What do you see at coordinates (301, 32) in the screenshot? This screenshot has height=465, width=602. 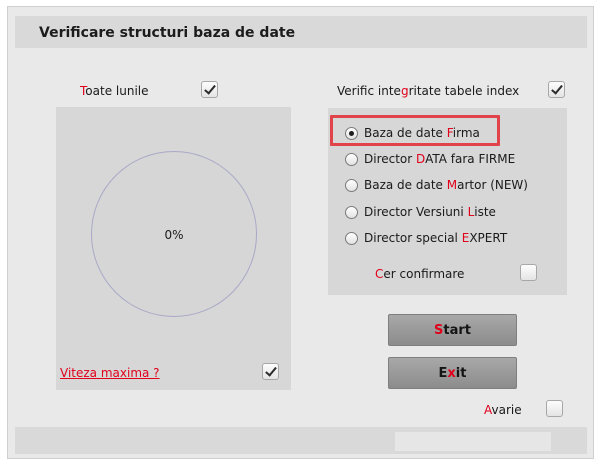 I see `dialog-header: Verificare structuri baza de date` at bounding box center [301, 32].